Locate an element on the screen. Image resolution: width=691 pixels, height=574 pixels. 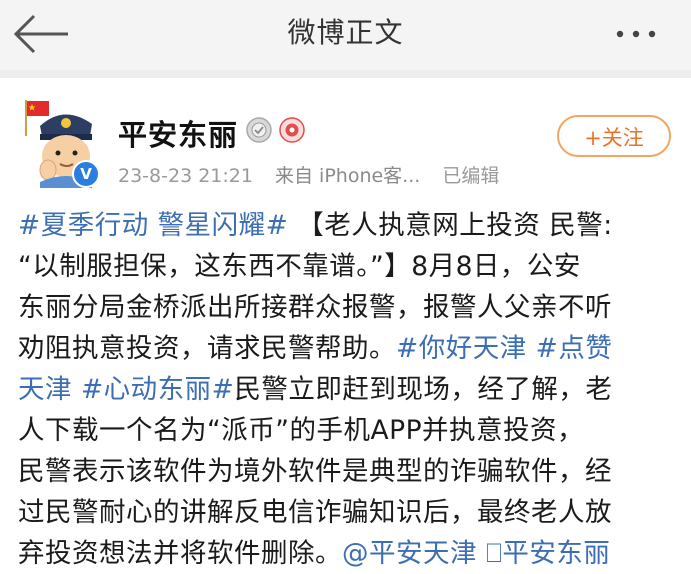
post-meta: 23-8-23 21:21 来自 iPhone客... 已编辑 is located at coordinates (316, 174).